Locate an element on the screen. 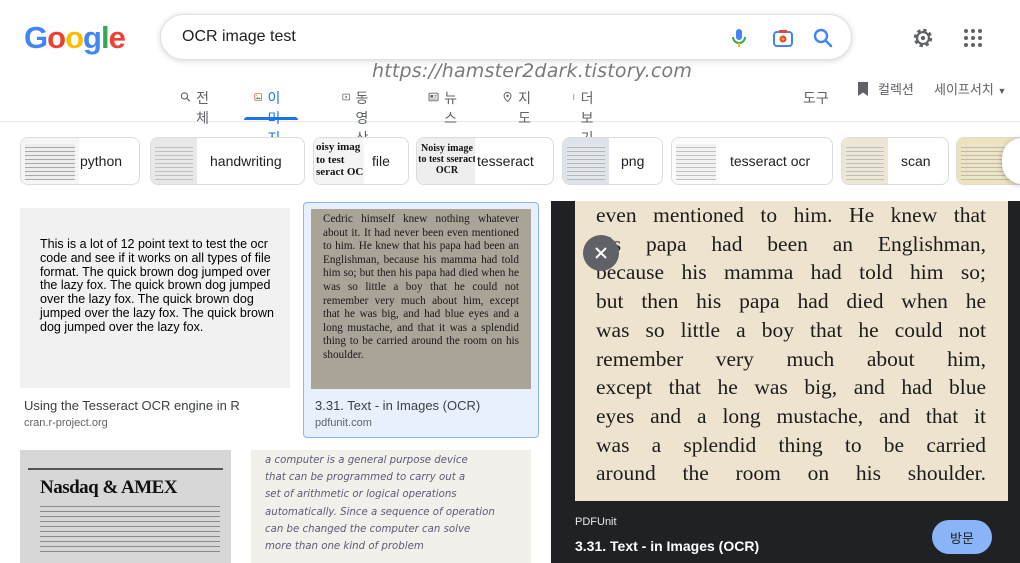  handwriting-line: can be changed the computer can solve is located at coordinates (368, 529).